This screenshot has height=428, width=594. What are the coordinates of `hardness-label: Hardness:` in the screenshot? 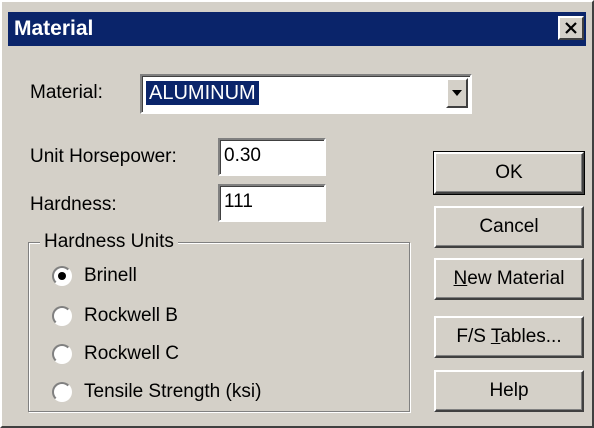 It's located at (73, 204).